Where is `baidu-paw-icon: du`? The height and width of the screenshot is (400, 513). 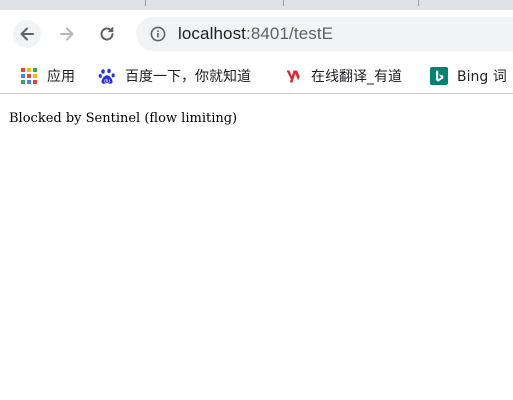
baidu-paw-icon: du is located at coordinates (107, 76).